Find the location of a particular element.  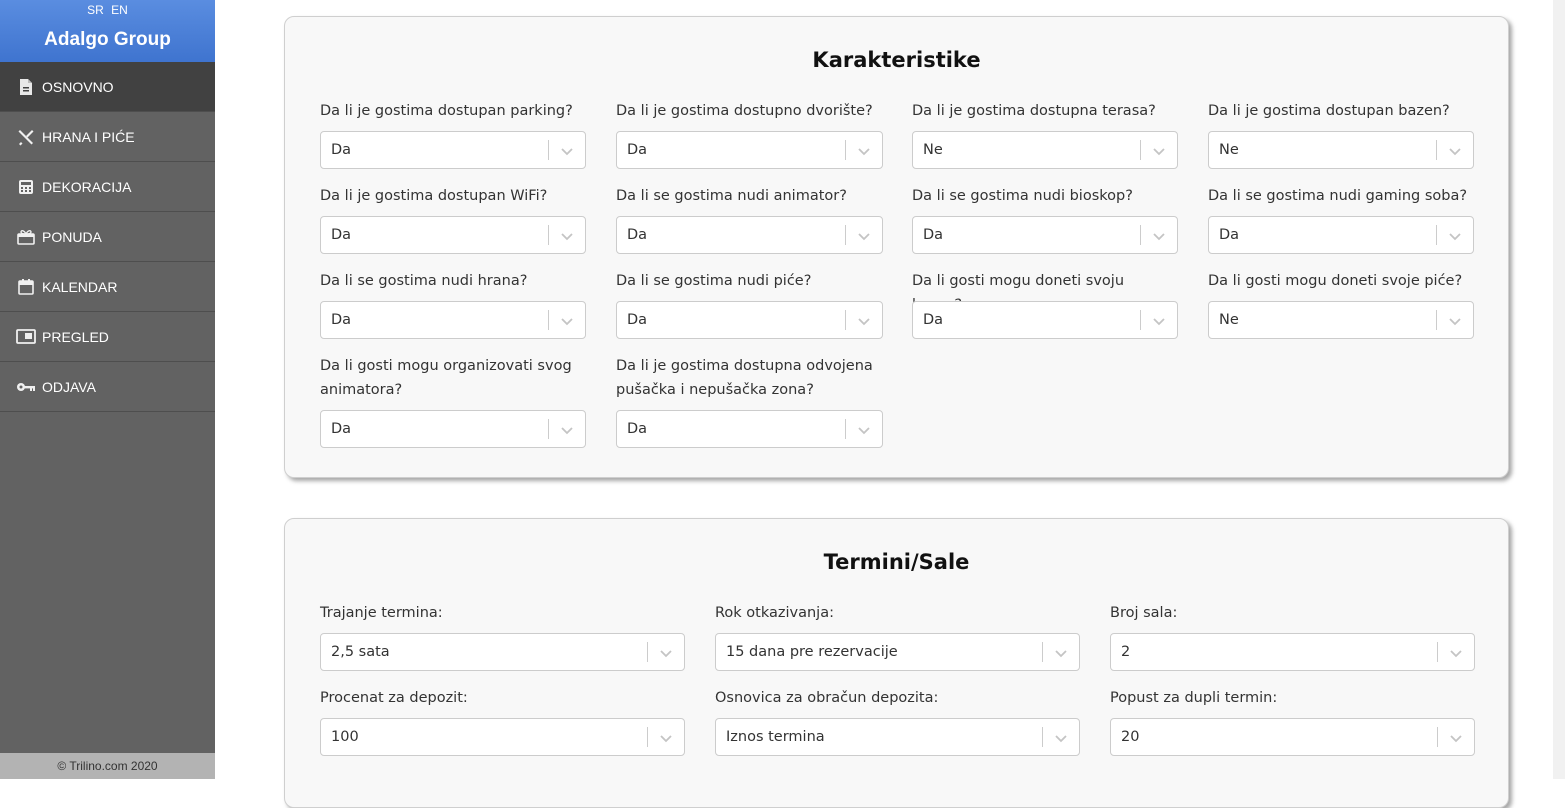

select-svoj-animator: Da is located at coordinates (453, 429).